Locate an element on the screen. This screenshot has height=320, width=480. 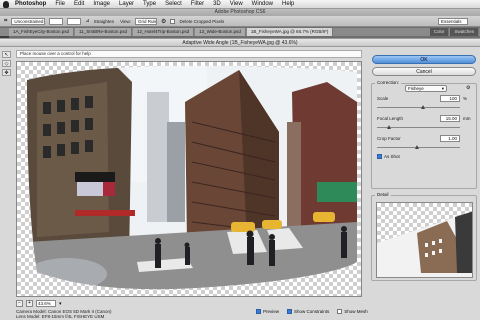
delete-cropped-checkbox is located at coordinates (173, 21).